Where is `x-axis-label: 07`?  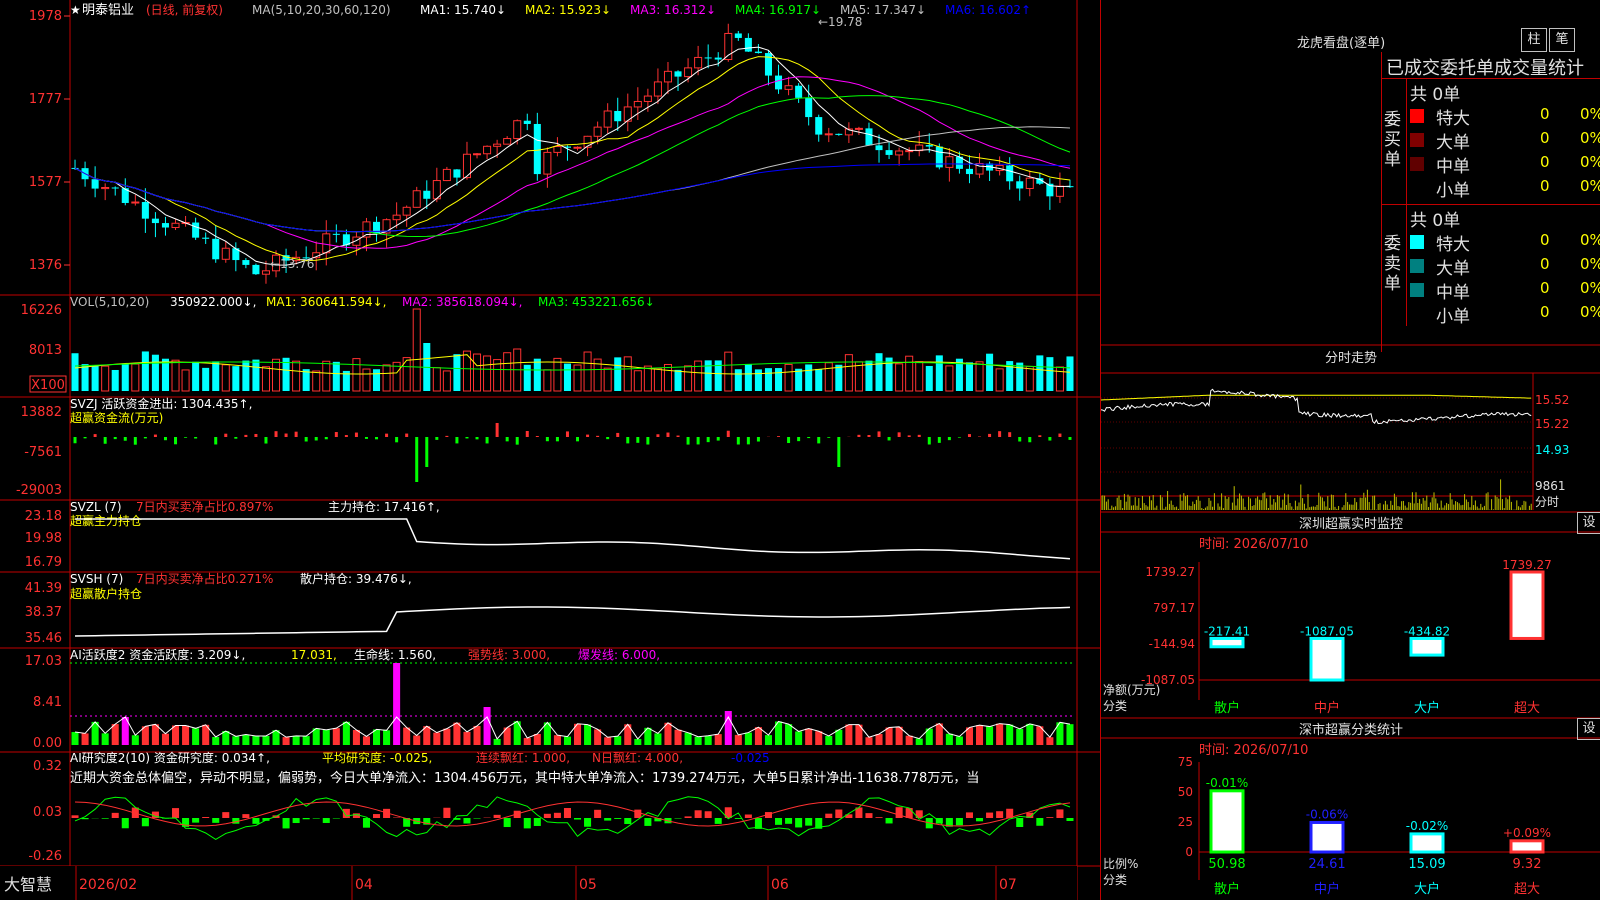 x-axis-label: 07 is located at coordinates (1008, 885).